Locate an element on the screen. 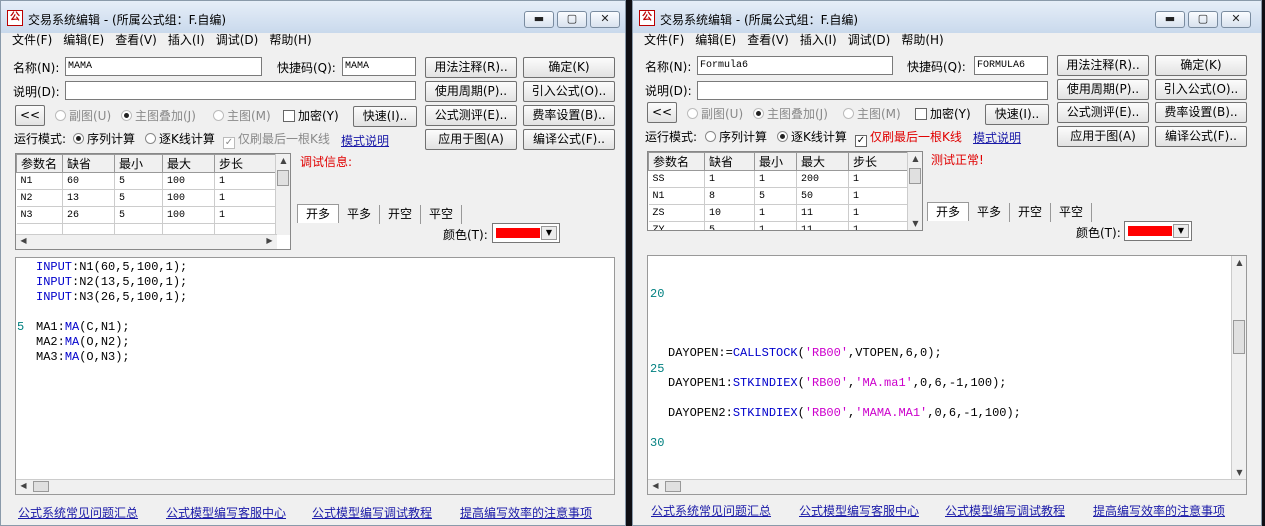  only-last-checkbox: ✓ 仅刷最后一根K线 is located at coordinates (276, 140).